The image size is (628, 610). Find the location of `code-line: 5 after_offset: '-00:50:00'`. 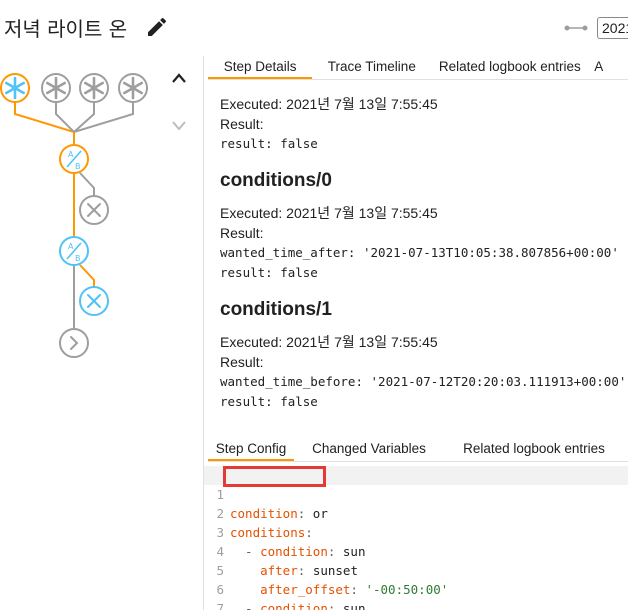

code-line: 5 after_offset: '-00:50:00' is located at coordinates (416, 569).